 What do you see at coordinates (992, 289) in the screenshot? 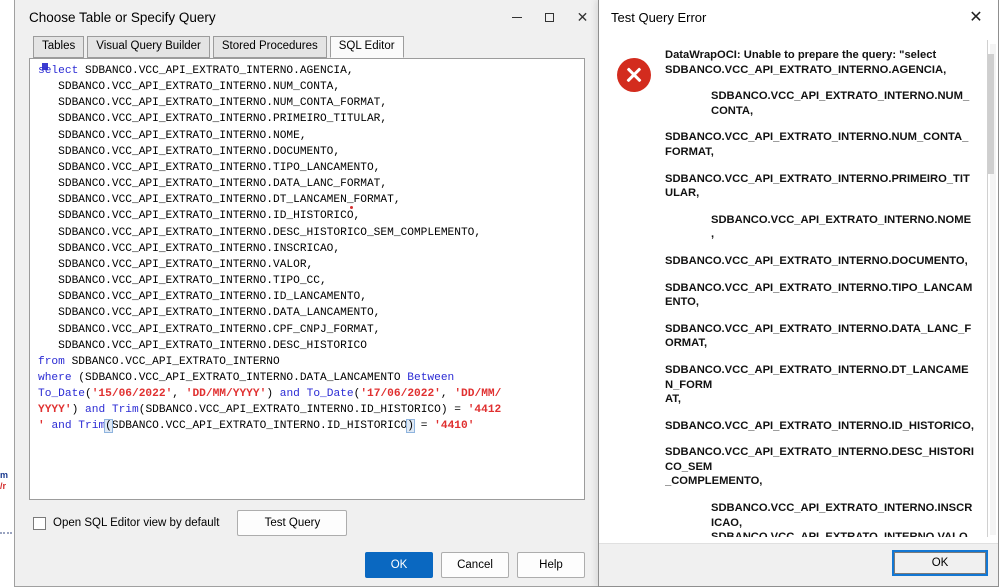
I see `error-scrollbar-track` at bounding box center [992, 289].